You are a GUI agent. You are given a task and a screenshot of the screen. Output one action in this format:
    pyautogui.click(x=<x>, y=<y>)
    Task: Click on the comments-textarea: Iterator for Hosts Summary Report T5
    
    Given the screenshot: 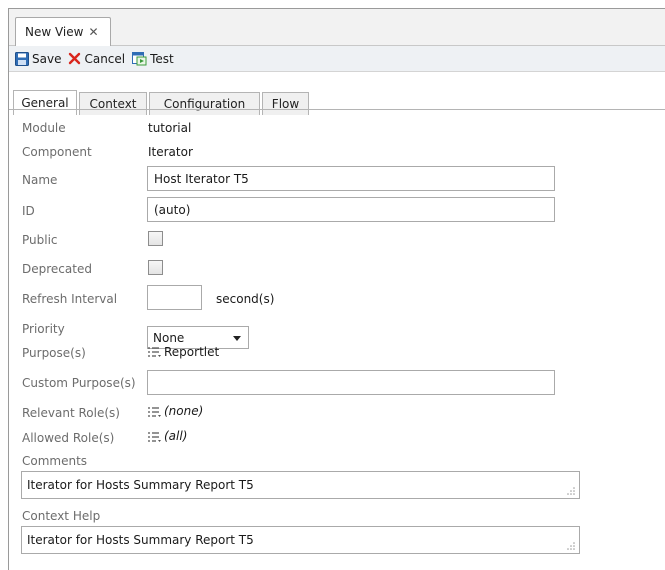 What is the action you would take?
    pyautogui.click(x=300, y=485)
    